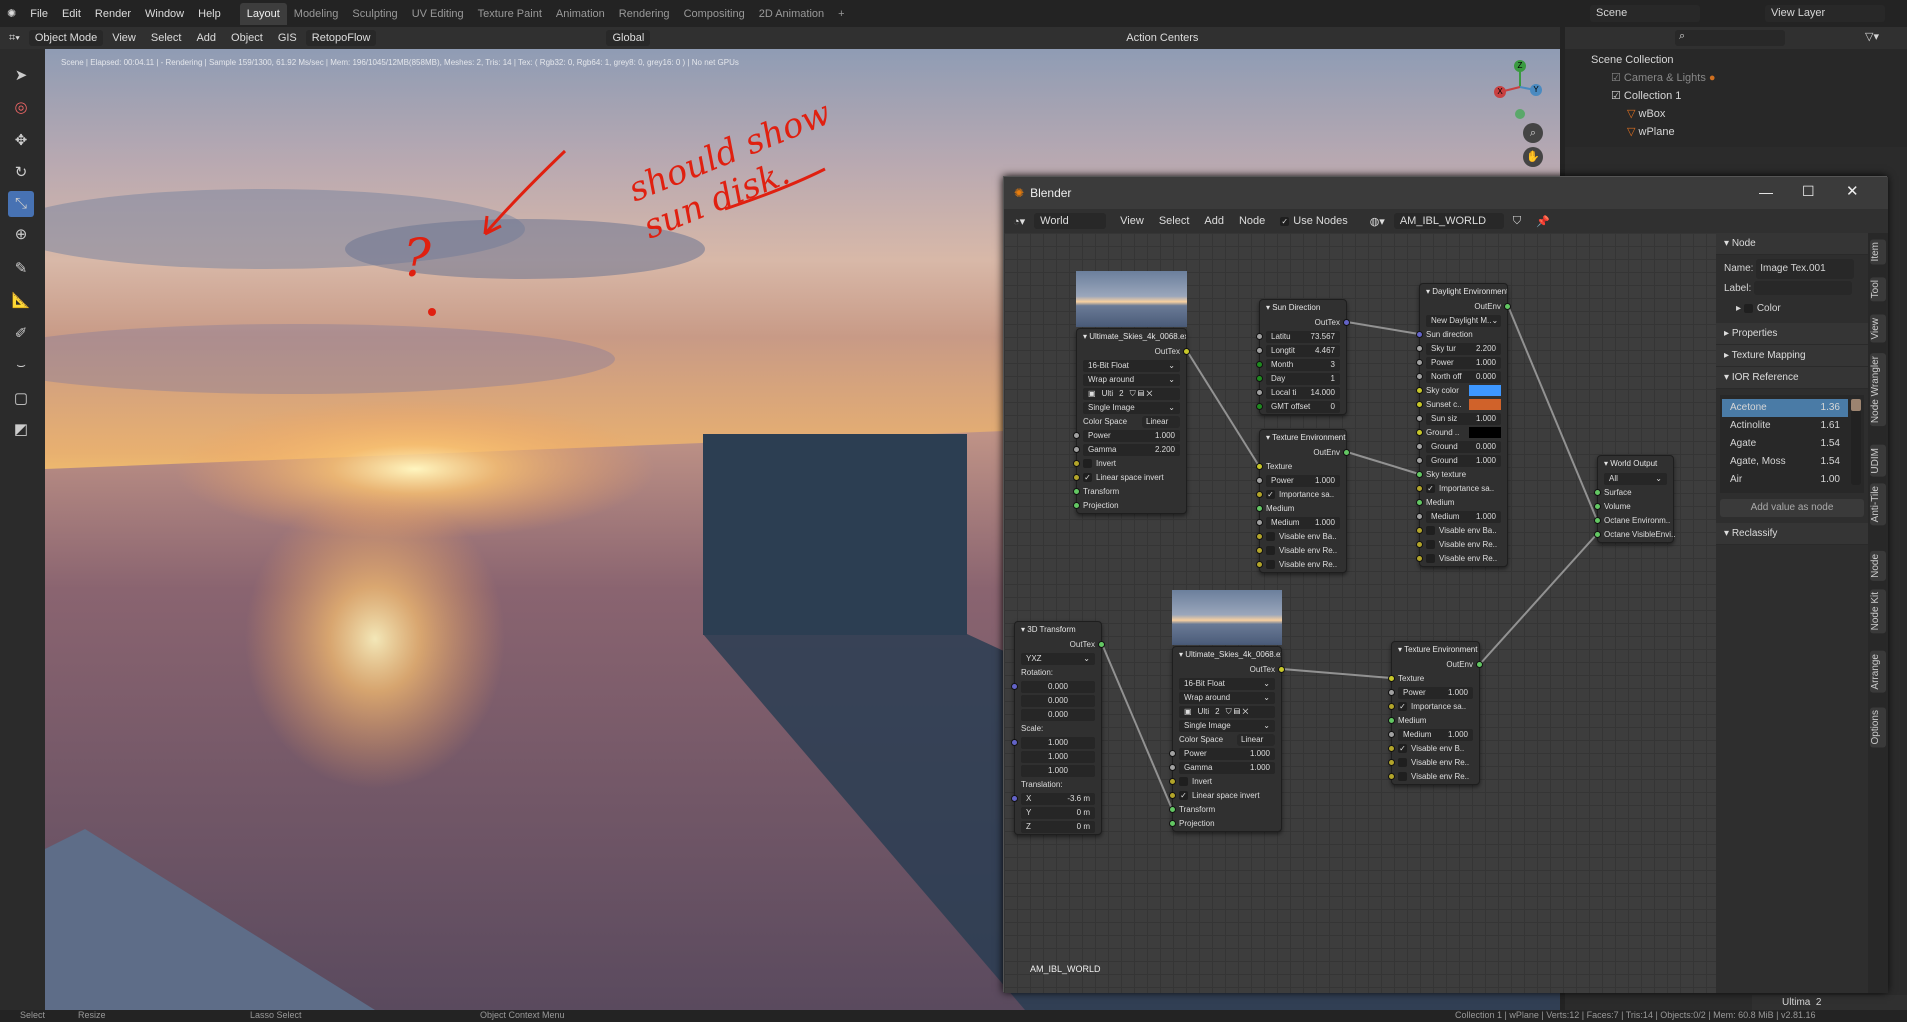  What do you see at coordinates (1635, 464) in the screenshot?
I see `node-header: ▾ World Output` at bounding box center [1635, 464].